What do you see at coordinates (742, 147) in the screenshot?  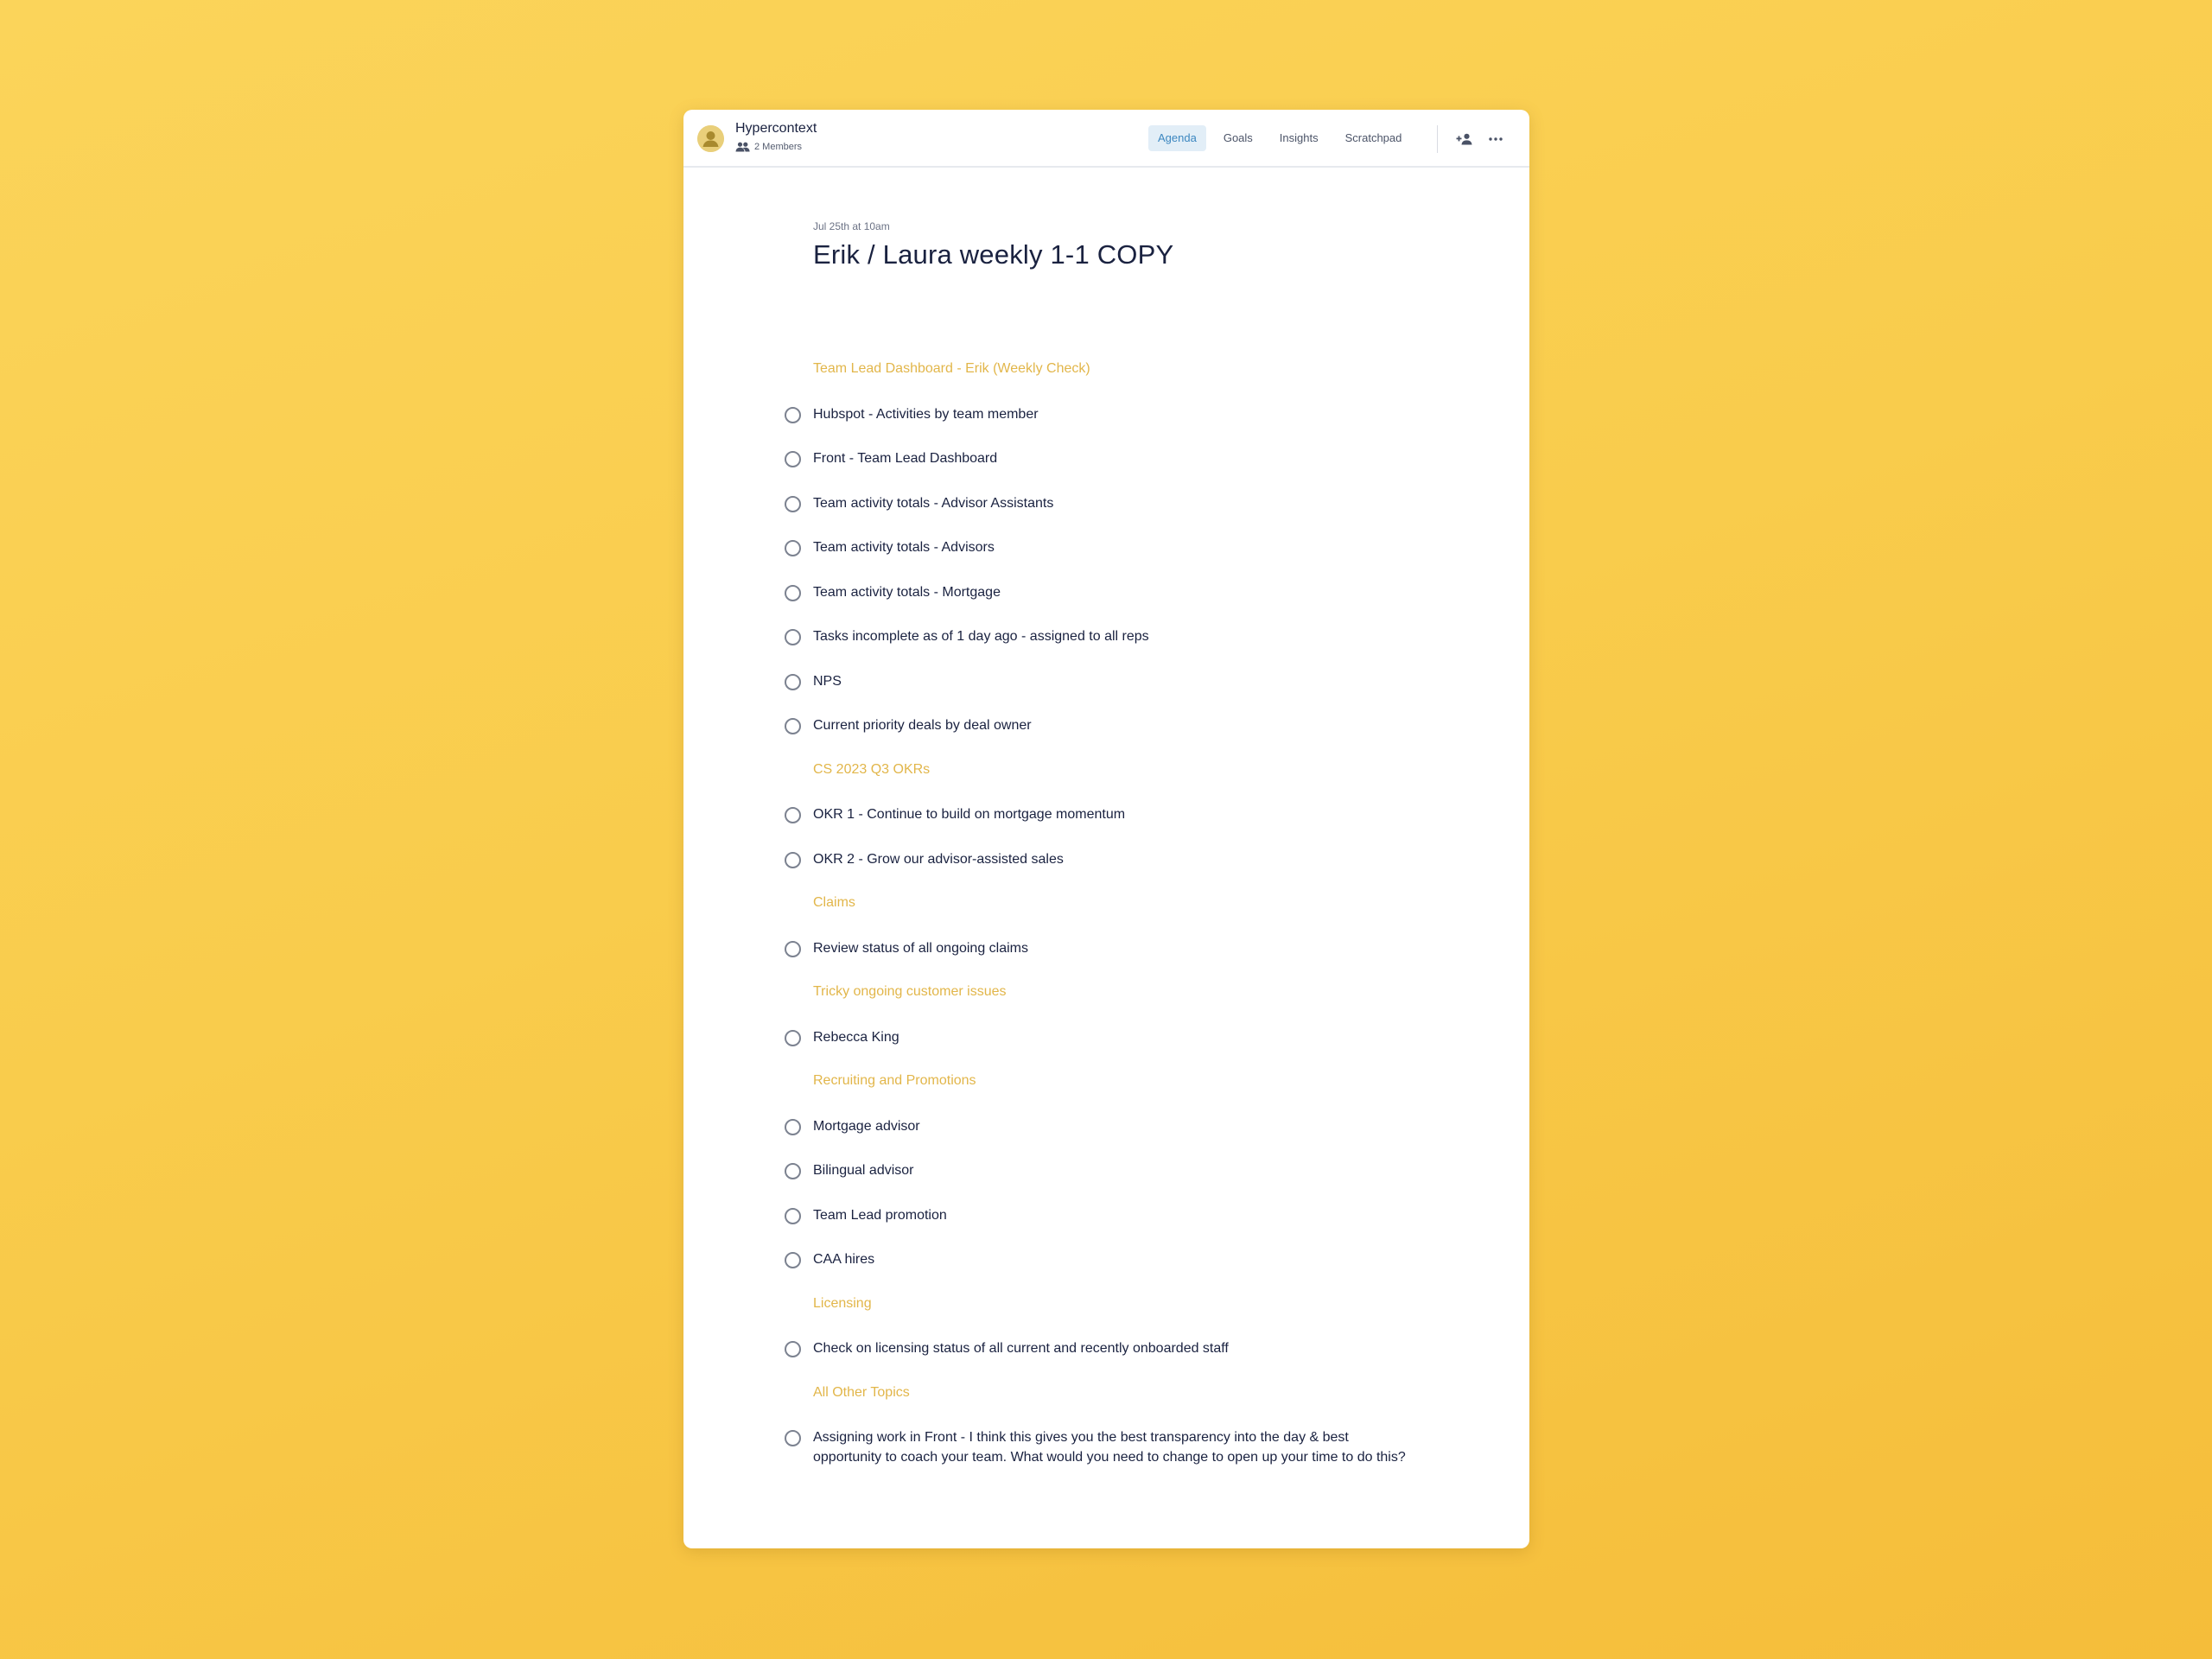 I see `people-icon` at bounding box center [742, 147].